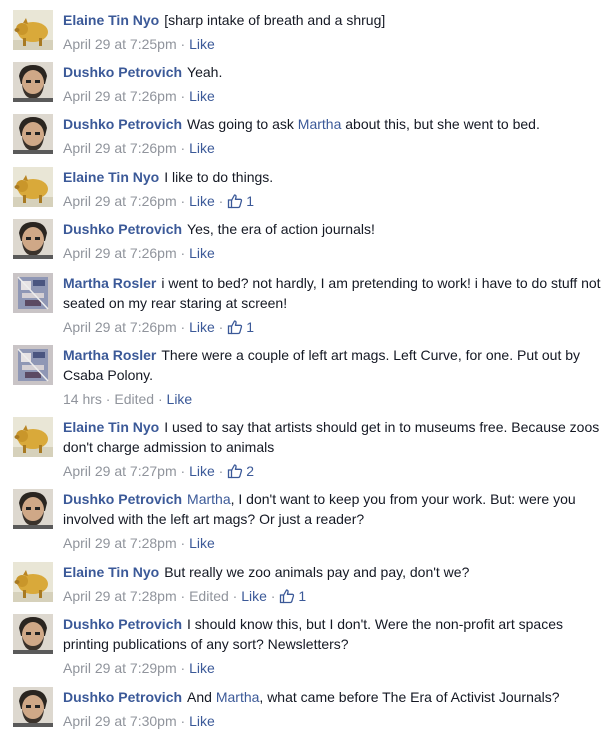 The width and height of the screenshot is (613, 736). I want to click on comment-meta: April 29 at 7:26pm · Like · 1, so click(335, 327).